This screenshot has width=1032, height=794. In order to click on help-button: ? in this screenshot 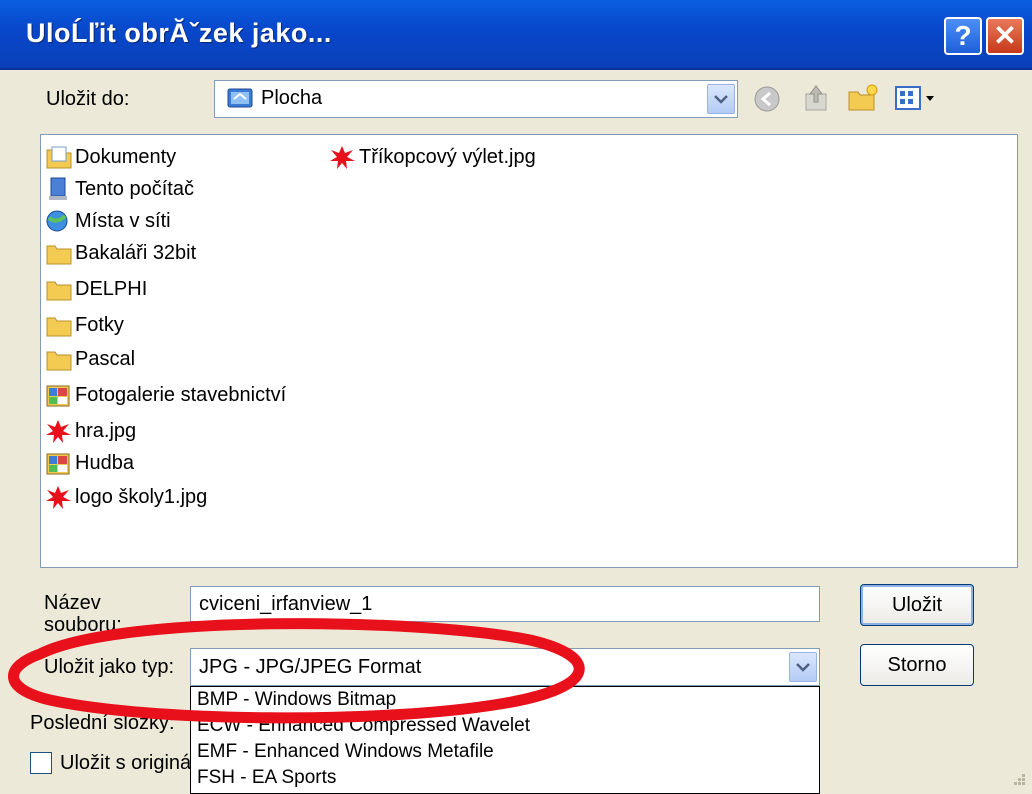, I will do `click(963, 36)`.